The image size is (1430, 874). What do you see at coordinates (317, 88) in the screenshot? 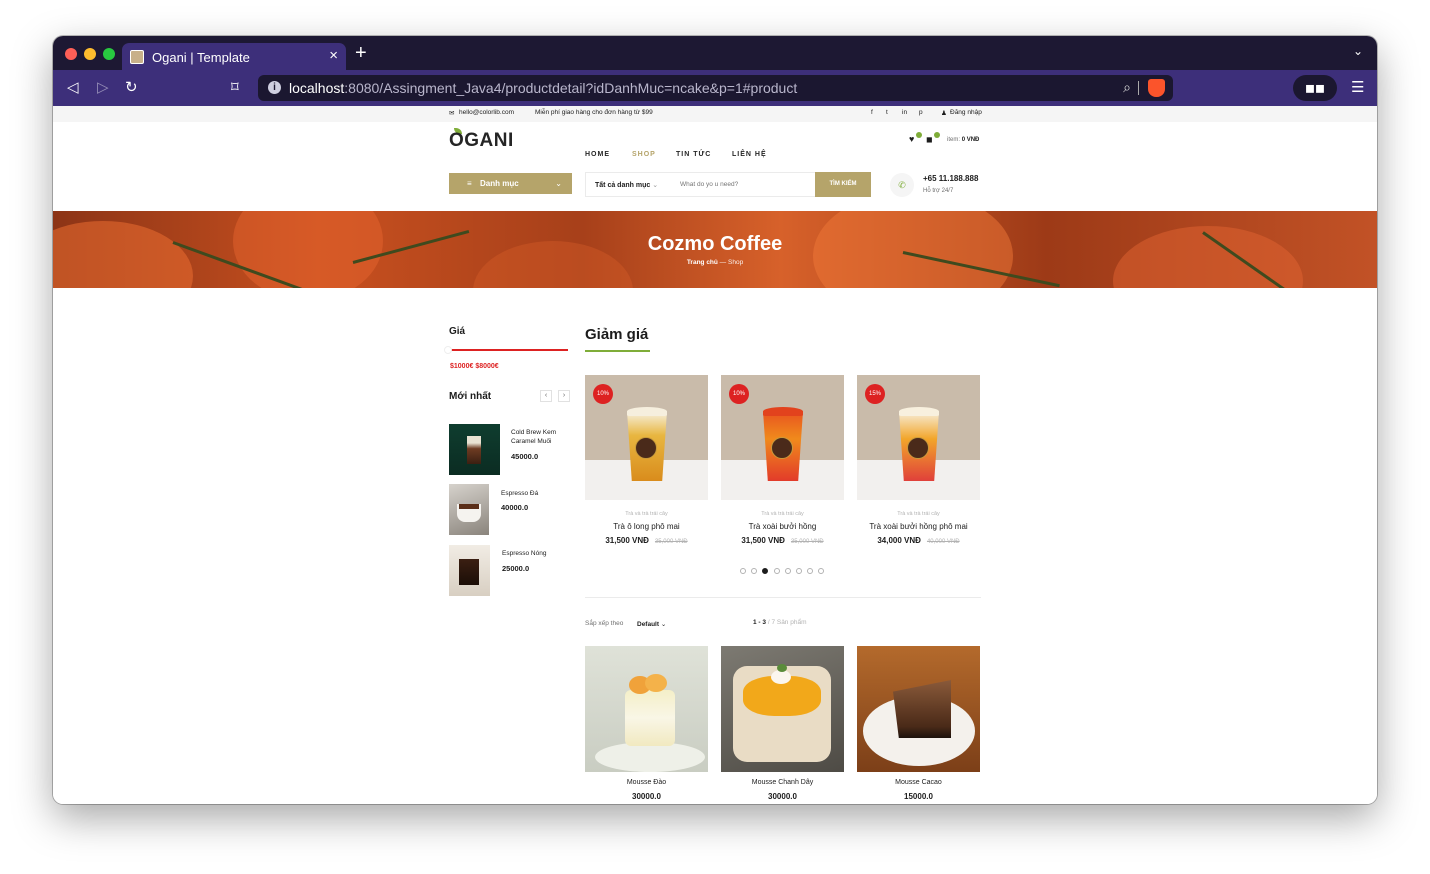
I see `url-host: localhost` at bounding box center [317, 88].